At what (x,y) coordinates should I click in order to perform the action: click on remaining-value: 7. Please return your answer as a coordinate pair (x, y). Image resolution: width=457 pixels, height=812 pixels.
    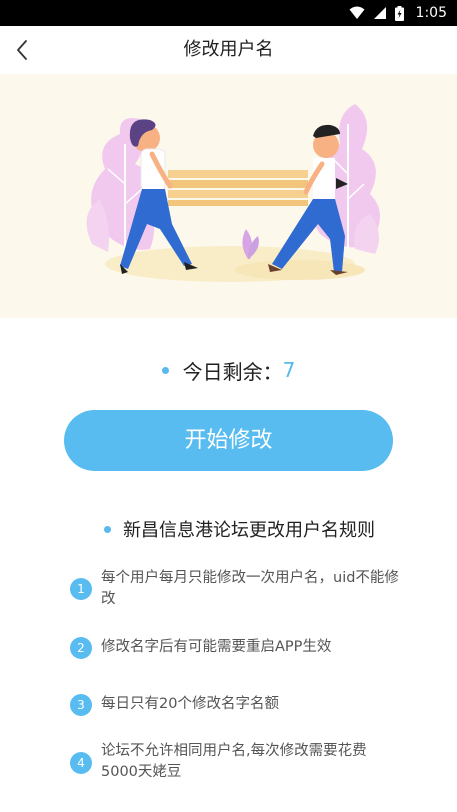
    Looking at the image, I should click on (289, 370).